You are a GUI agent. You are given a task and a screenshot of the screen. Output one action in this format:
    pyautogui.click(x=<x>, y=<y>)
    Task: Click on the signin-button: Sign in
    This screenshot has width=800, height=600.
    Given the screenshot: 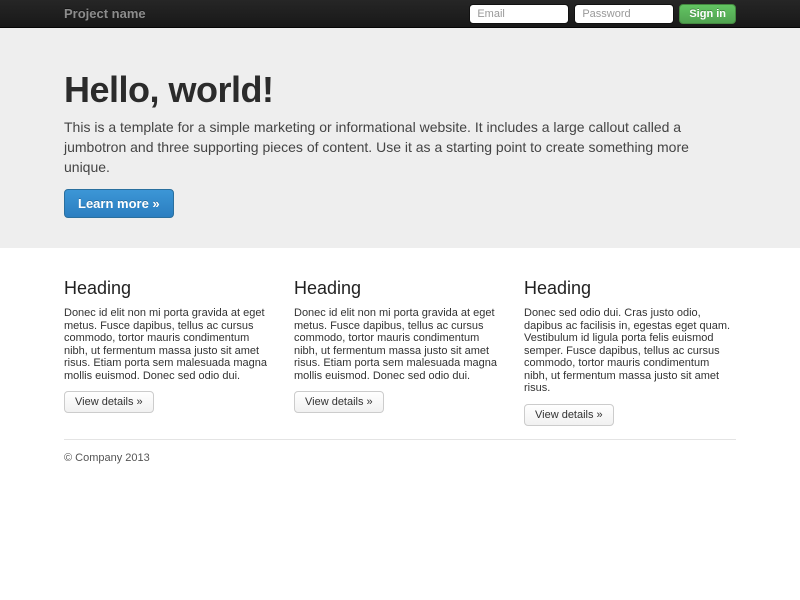 What is the action you would take?
    pyautogui.click(x=707, y=13)
    